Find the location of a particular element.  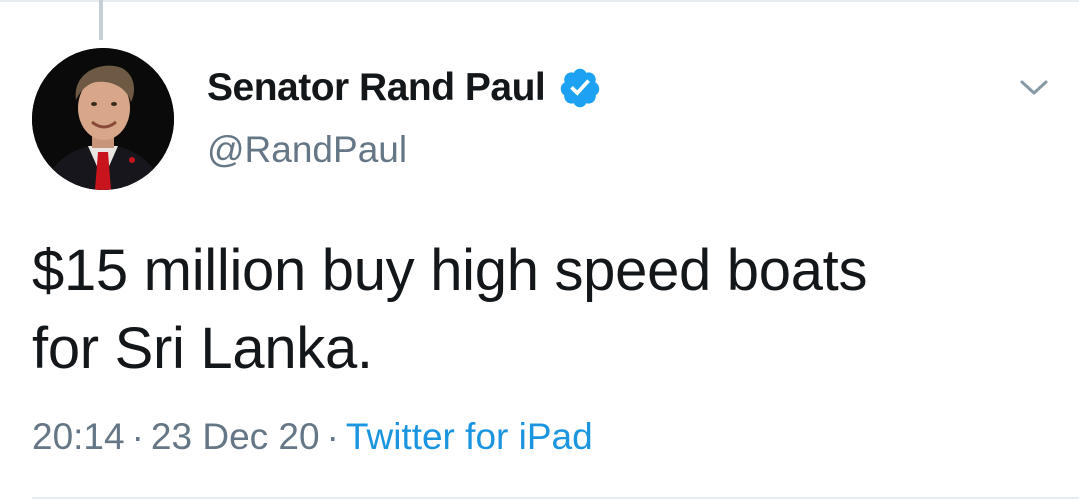

avatar is located at coordinates (103, 119).